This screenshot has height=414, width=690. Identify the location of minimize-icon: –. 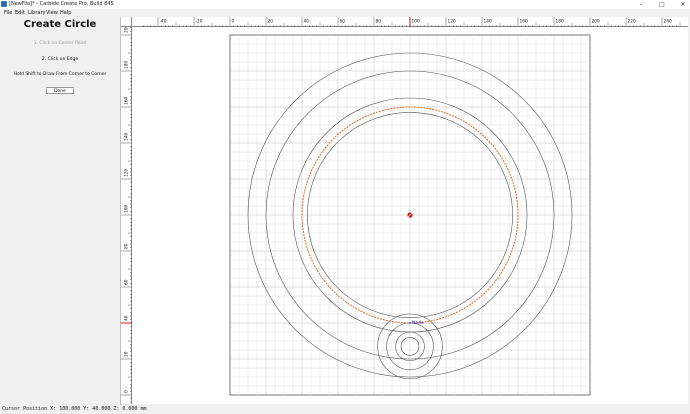
(641, 4).